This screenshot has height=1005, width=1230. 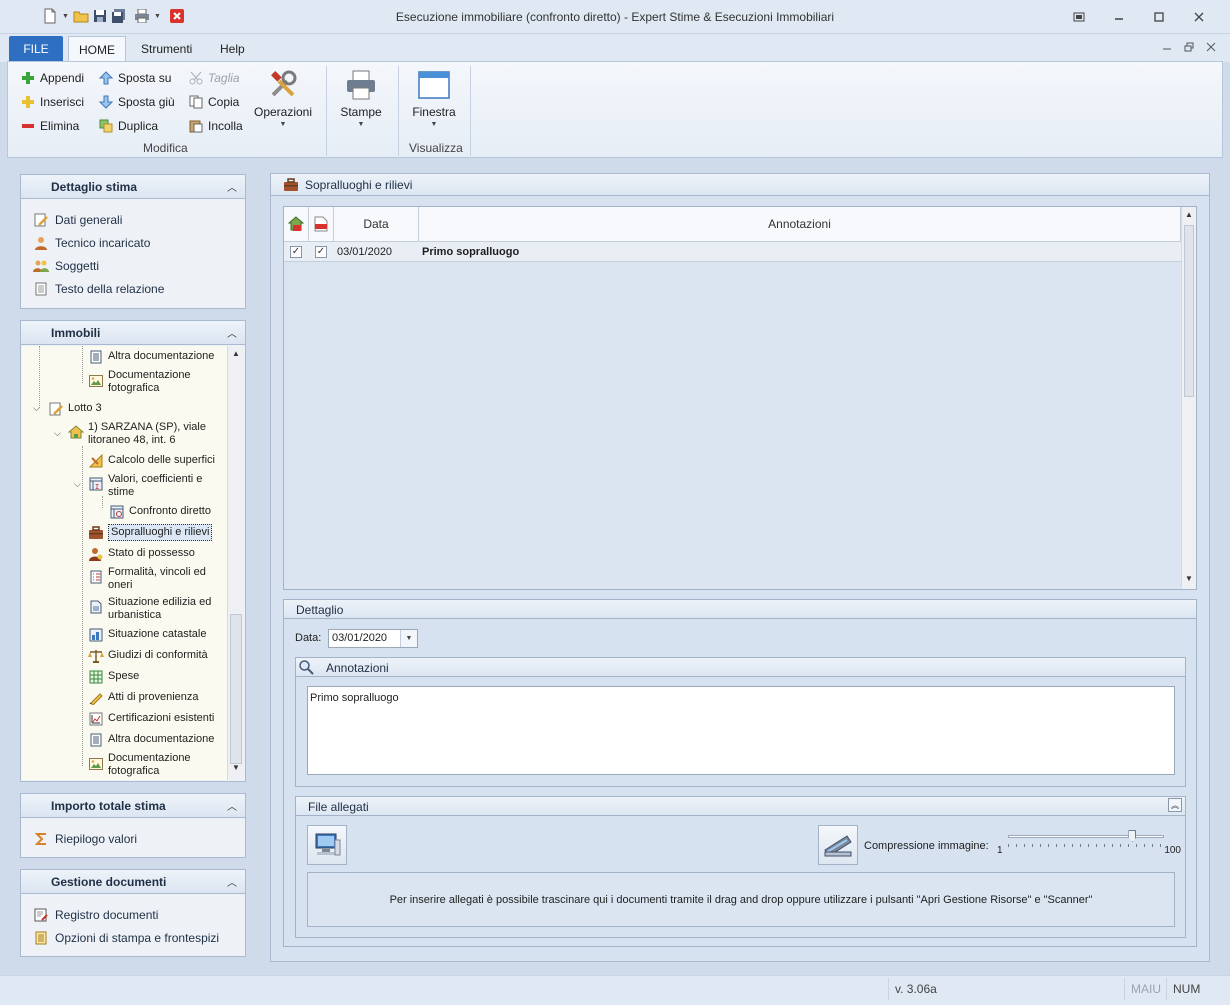 I want to click on panel-title: Immobili, so click(x=76, y=333).